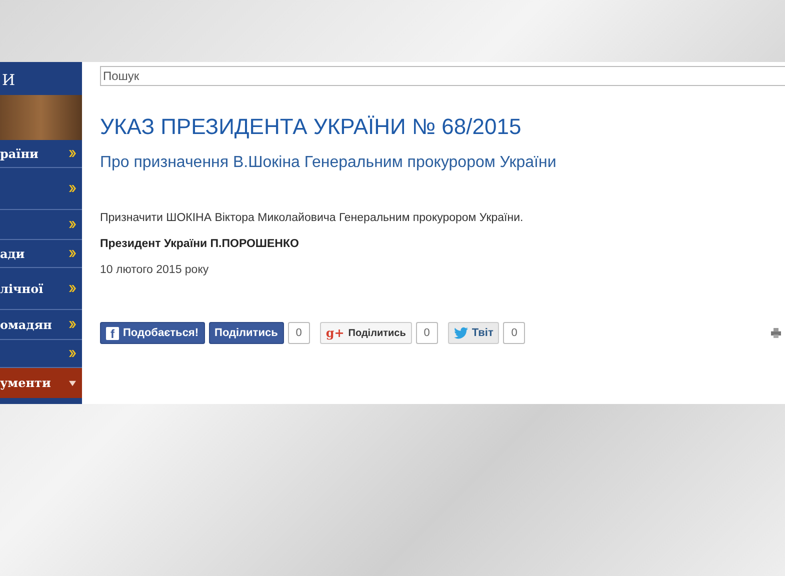 The image size is (785, 576). Describe the element at coordinates (41, 383) in the screenshot. I see `menu-item: ументи` at that location.